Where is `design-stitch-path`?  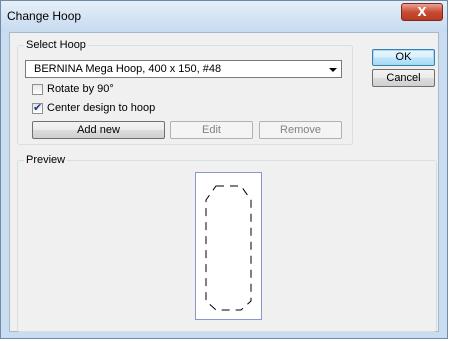 design-stitch-path is located at coordinates (228, 248).